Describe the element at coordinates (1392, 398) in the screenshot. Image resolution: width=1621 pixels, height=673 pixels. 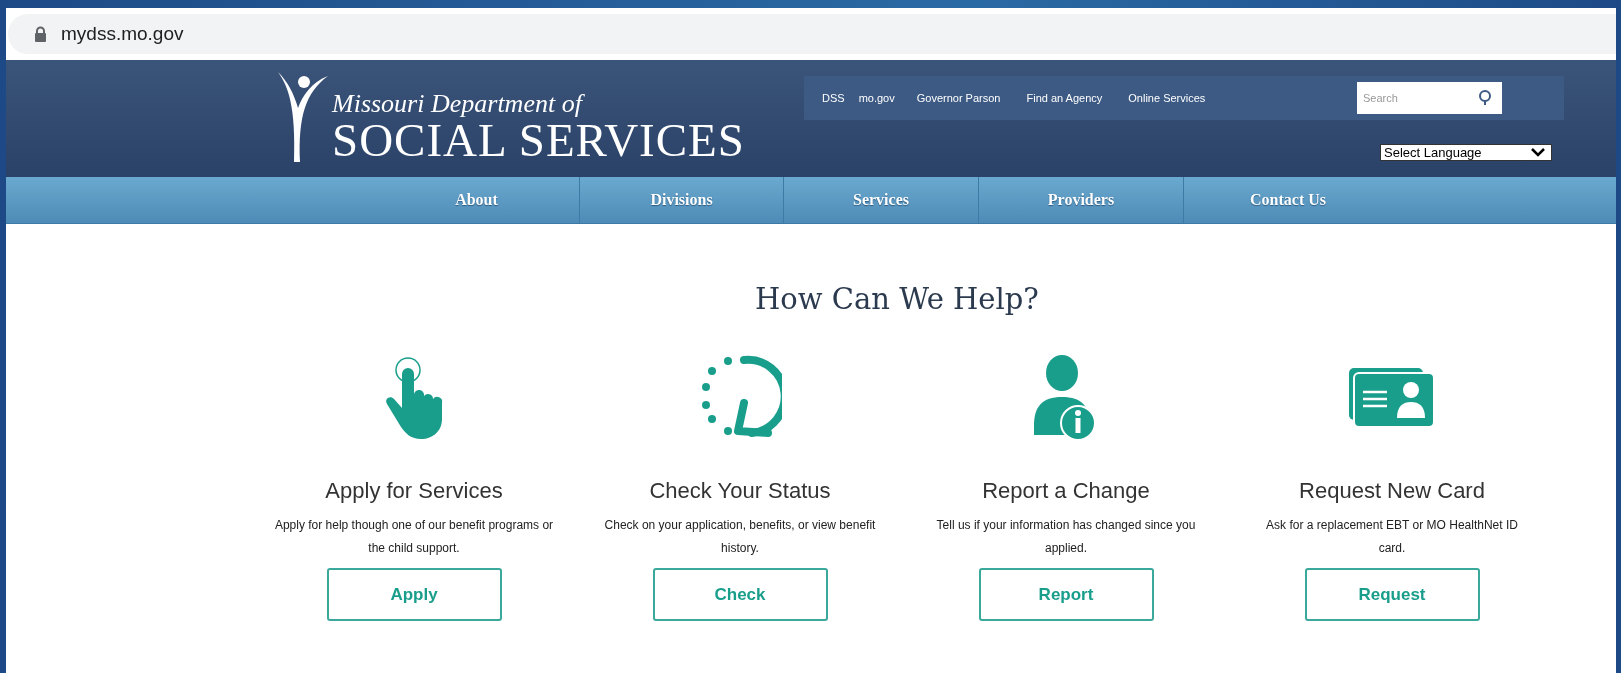
I see `id-card-icon` at that location.